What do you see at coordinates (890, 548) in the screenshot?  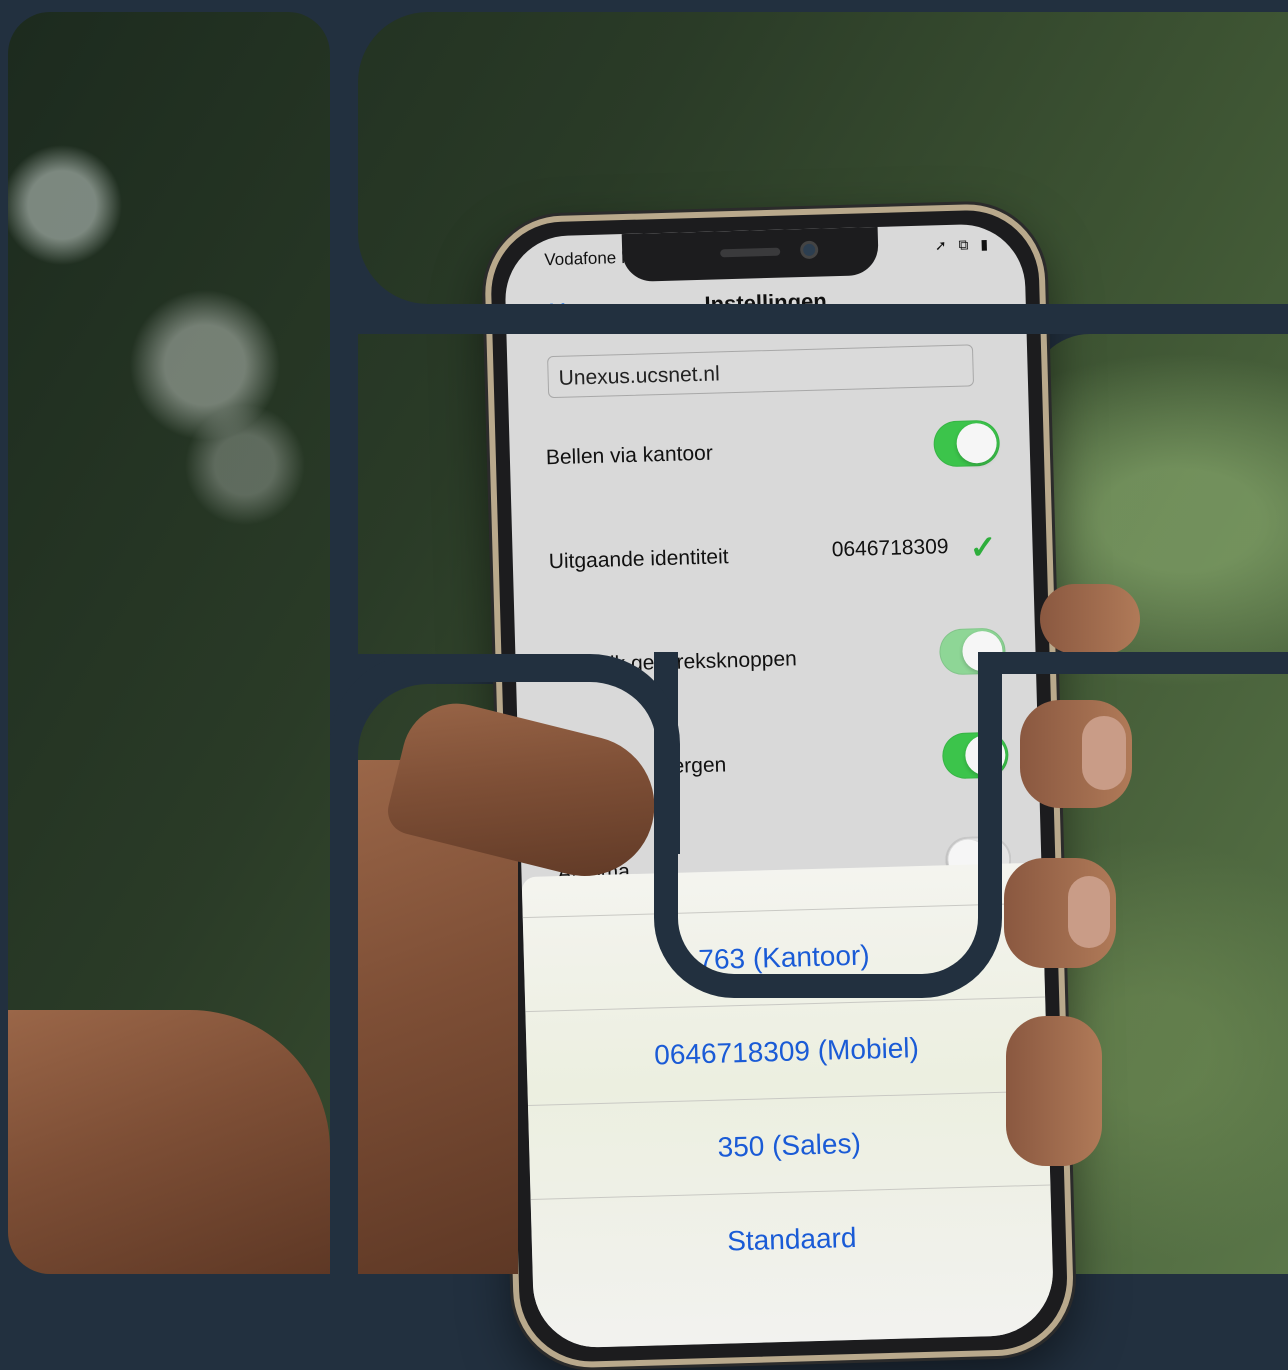 I see `identity-value: 0646718309` at bounding box center [890, 548].